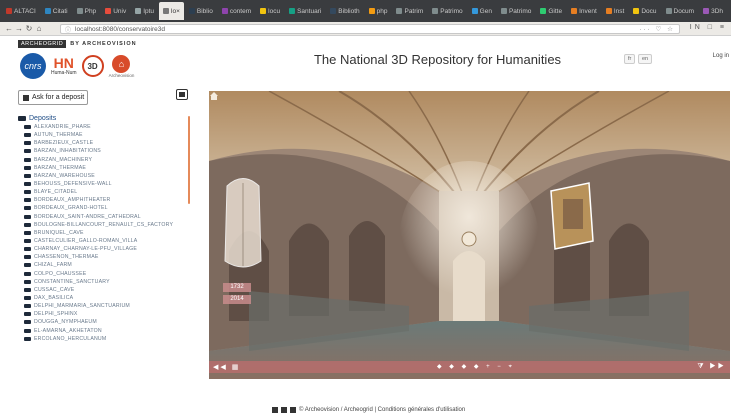 This screenshot has width=731, height=416. I want to click on deposit-item: BOULOGNE-BILLANCOURT_RENAULT_CS_FACTORY, so click(104, 225).